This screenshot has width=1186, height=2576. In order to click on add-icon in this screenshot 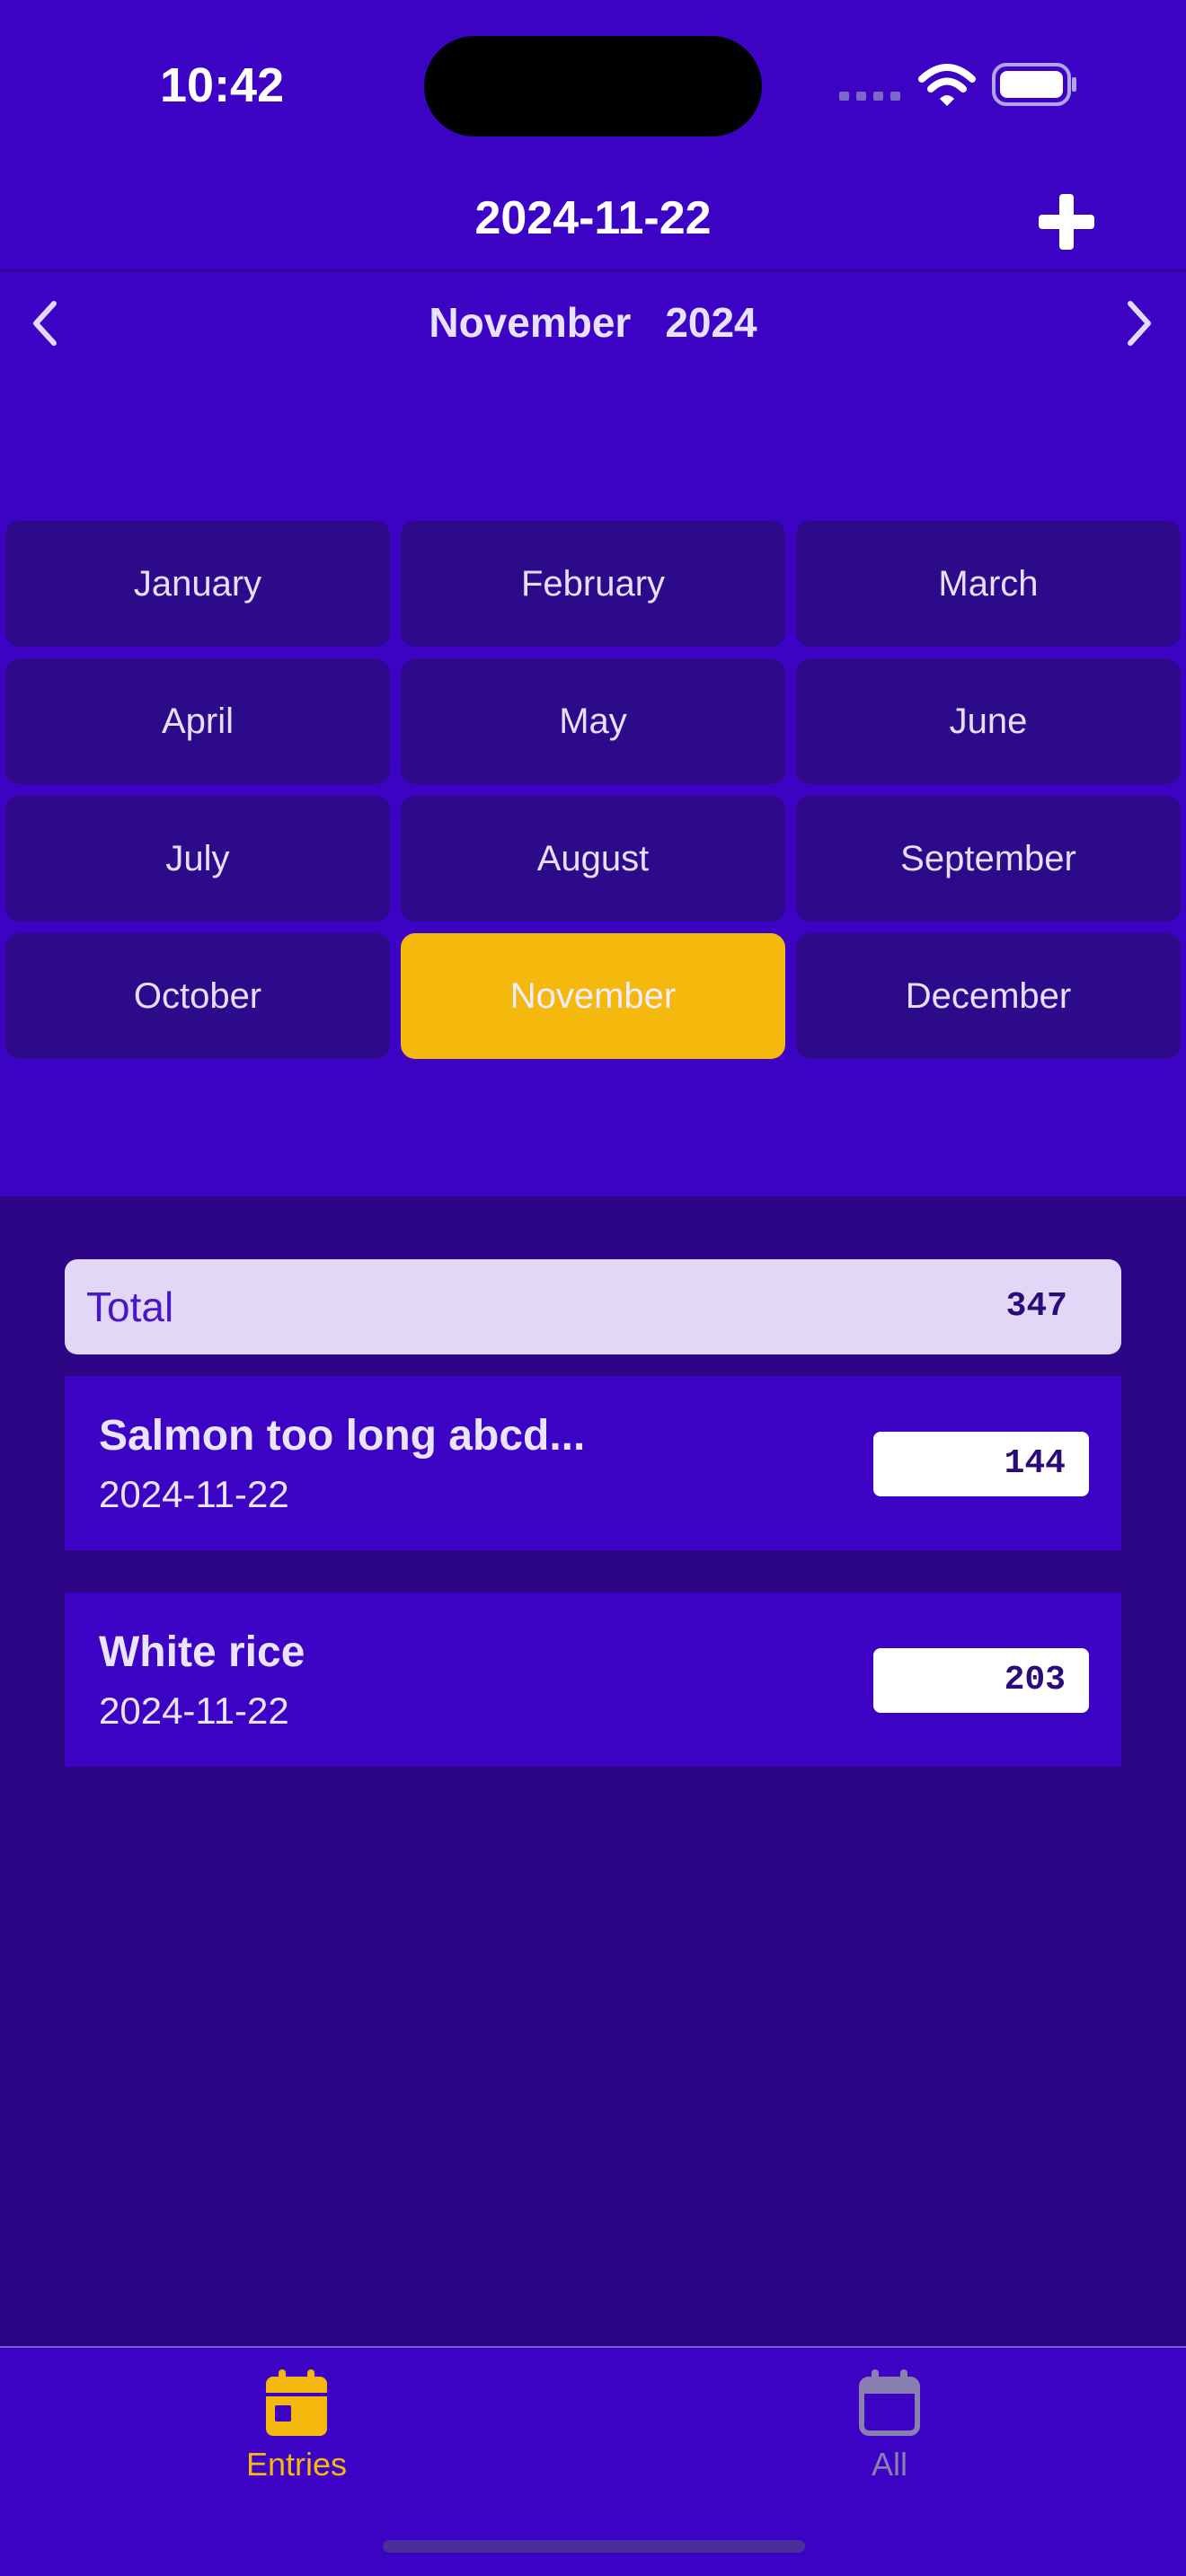, I will do `click(1066, 222)`.